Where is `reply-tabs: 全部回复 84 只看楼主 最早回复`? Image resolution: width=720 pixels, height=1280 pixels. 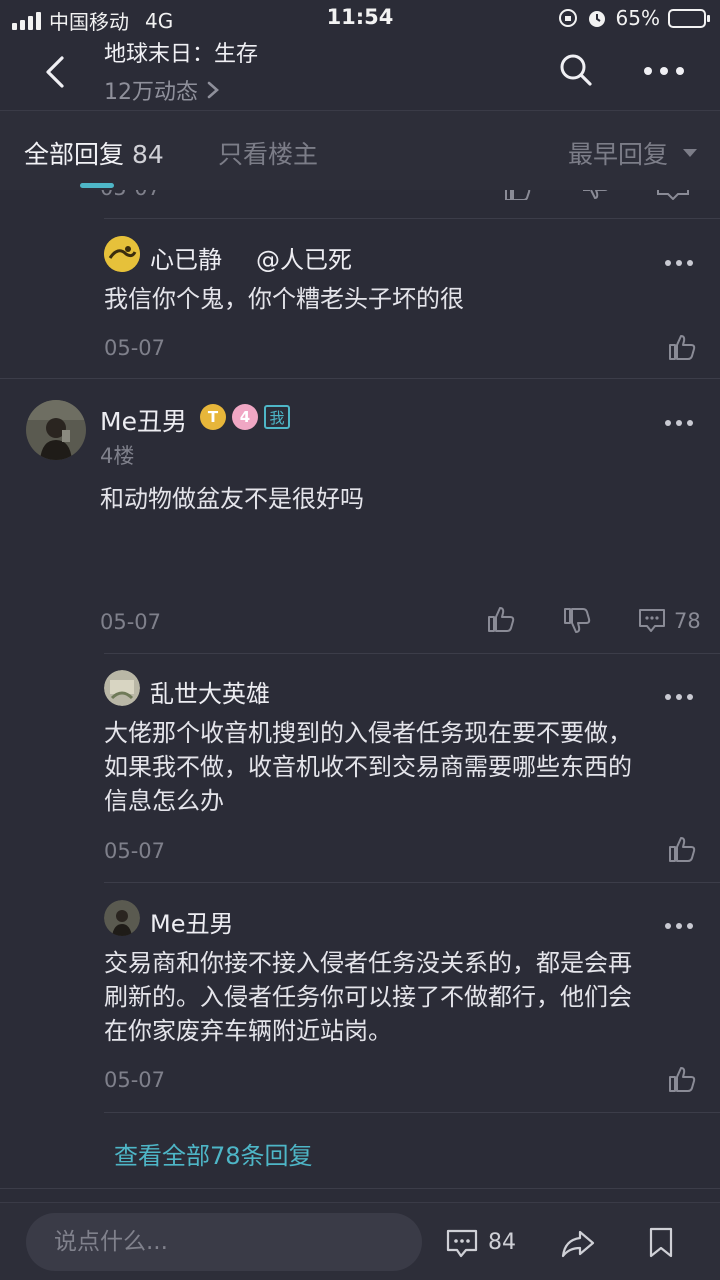 reply-tabs: 全部回复 84 只看楼主 最早回复 is located at coordinates (360, 150).